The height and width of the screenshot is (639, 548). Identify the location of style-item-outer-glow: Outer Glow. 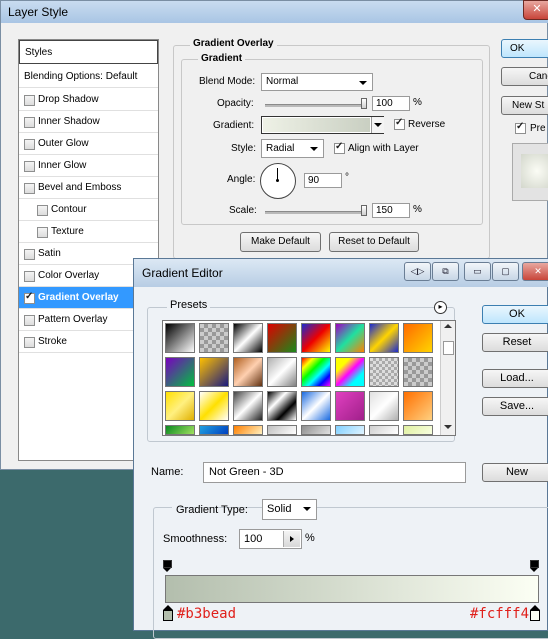
(88, 144).